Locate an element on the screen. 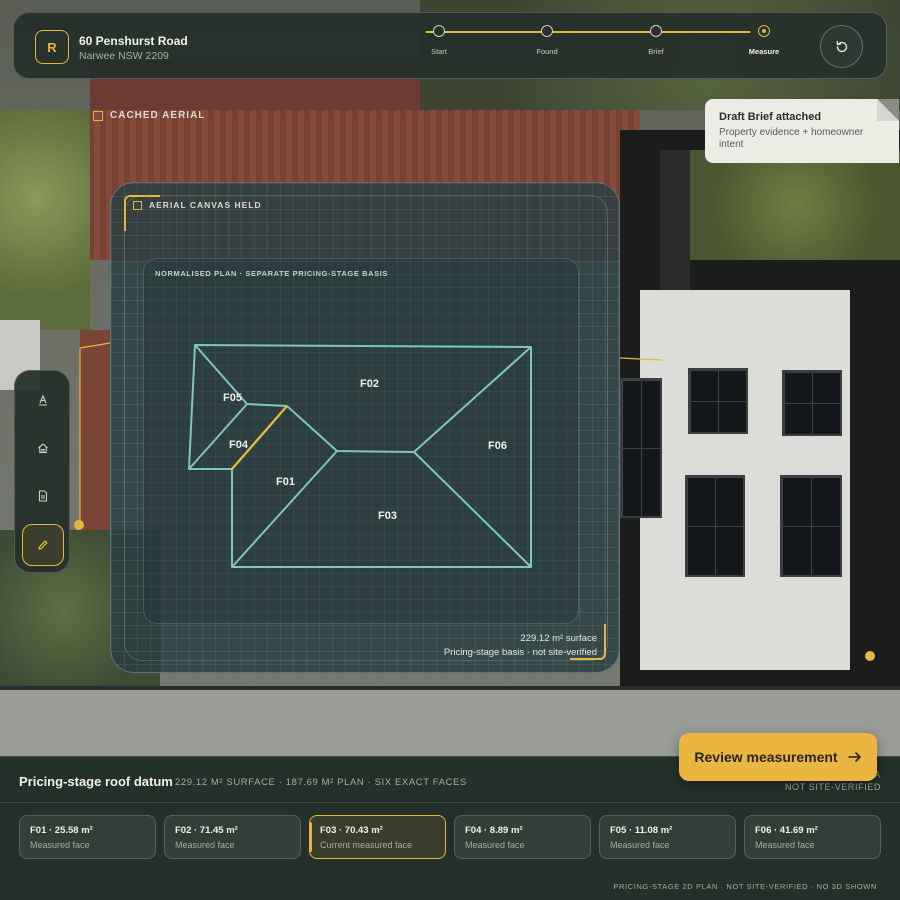 The width and height of the screenshot is (900, 900). cached-aerial-text: CACHED AERIAL is located at coordinates (158, 115).